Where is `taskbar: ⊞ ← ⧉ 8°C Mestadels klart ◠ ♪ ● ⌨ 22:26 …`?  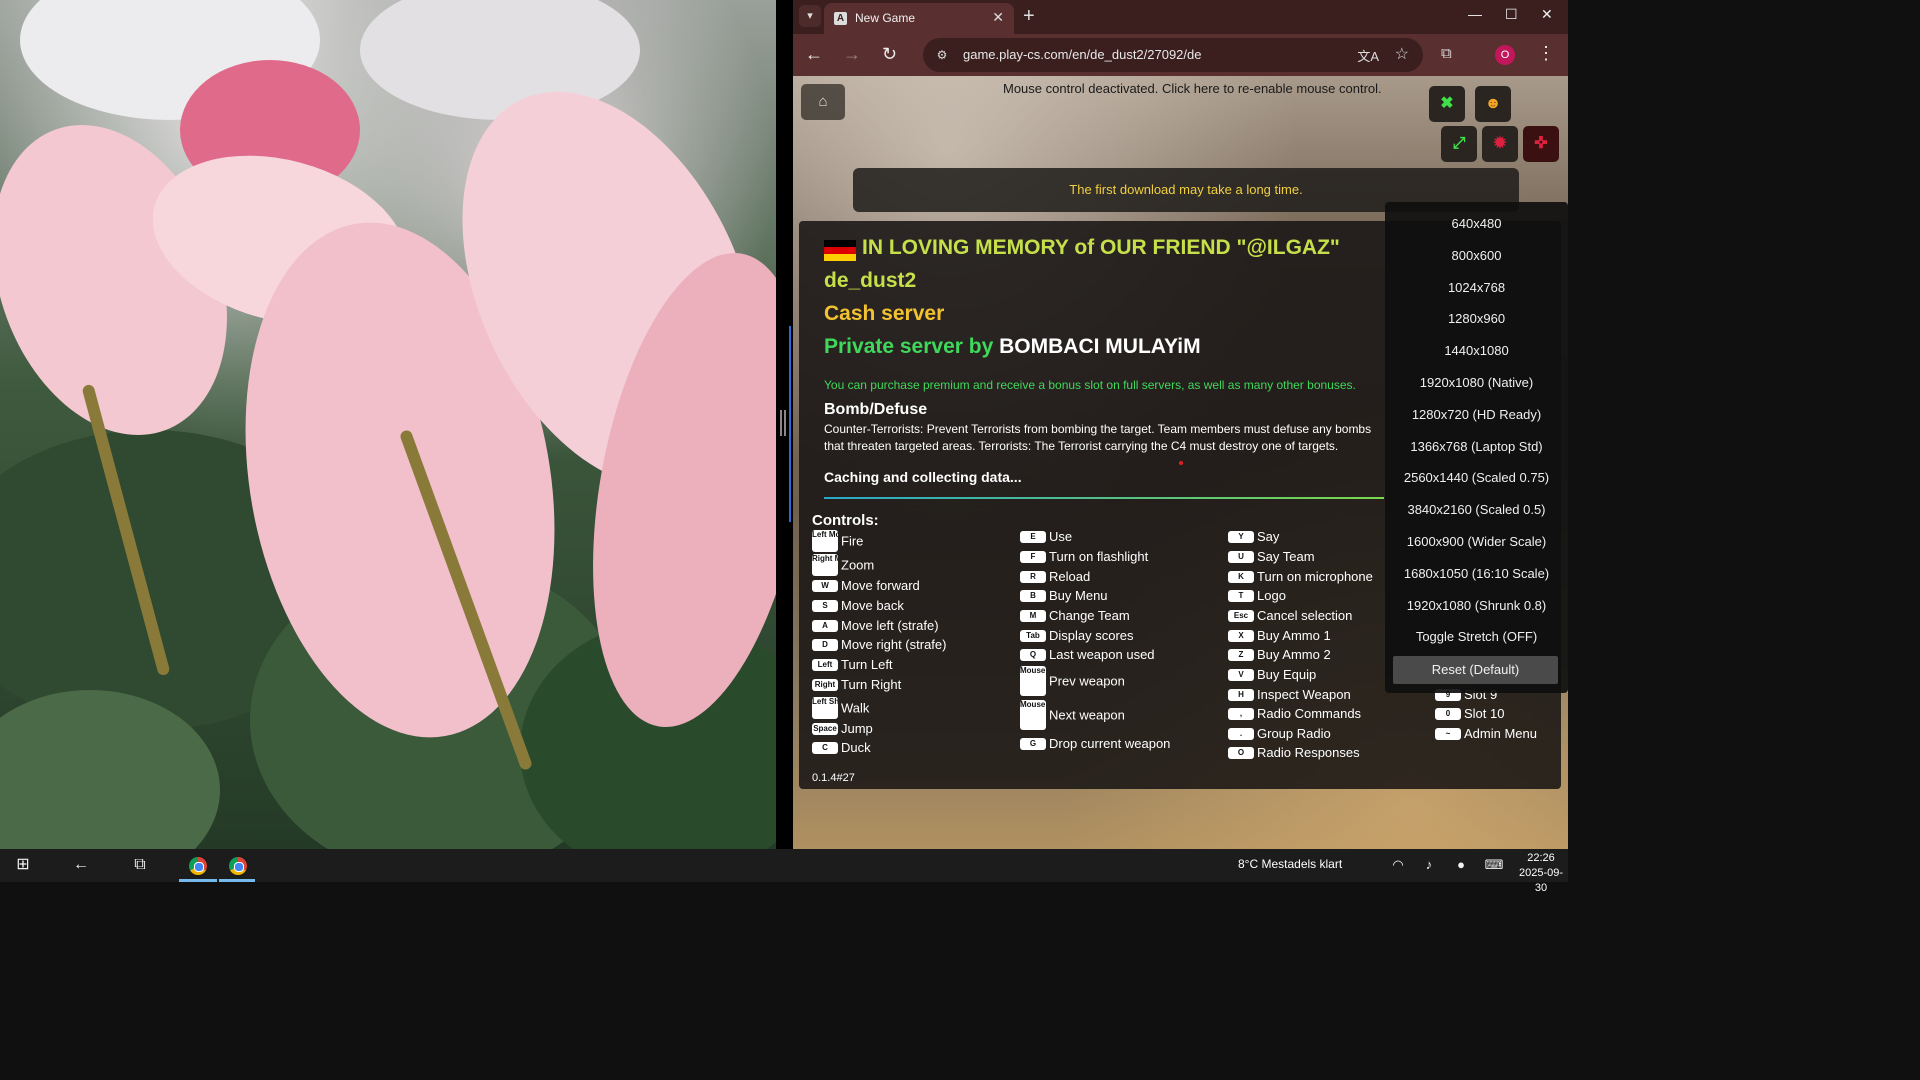 taskbar: ⊞ ← ⧉ 8°C Mestadels klart ◠ ♪ ● ⌨ 22:26 … is located at coordinates (784, 871).